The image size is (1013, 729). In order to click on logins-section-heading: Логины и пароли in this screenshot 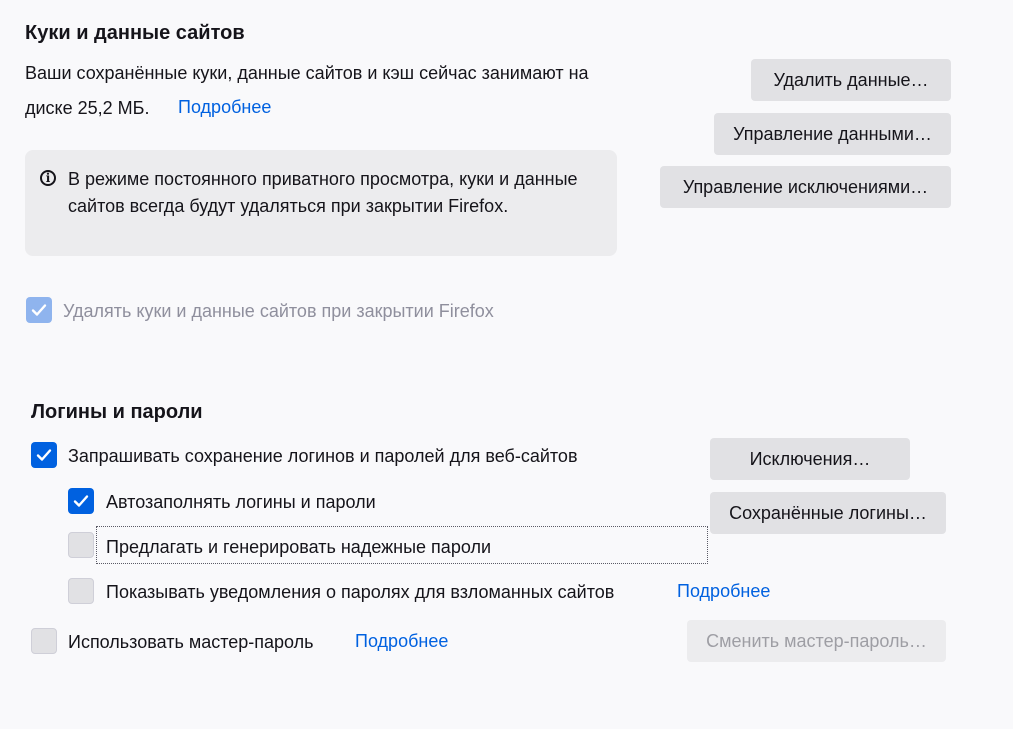, I will do `click(117, 412)`.